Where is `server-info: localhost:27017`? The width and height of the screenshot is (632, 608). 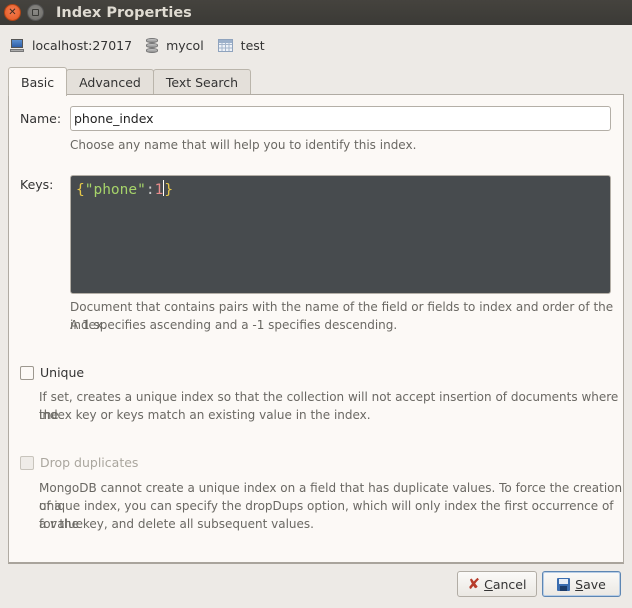 server-info: localhost:27017 is located at coordinates (71, 45).